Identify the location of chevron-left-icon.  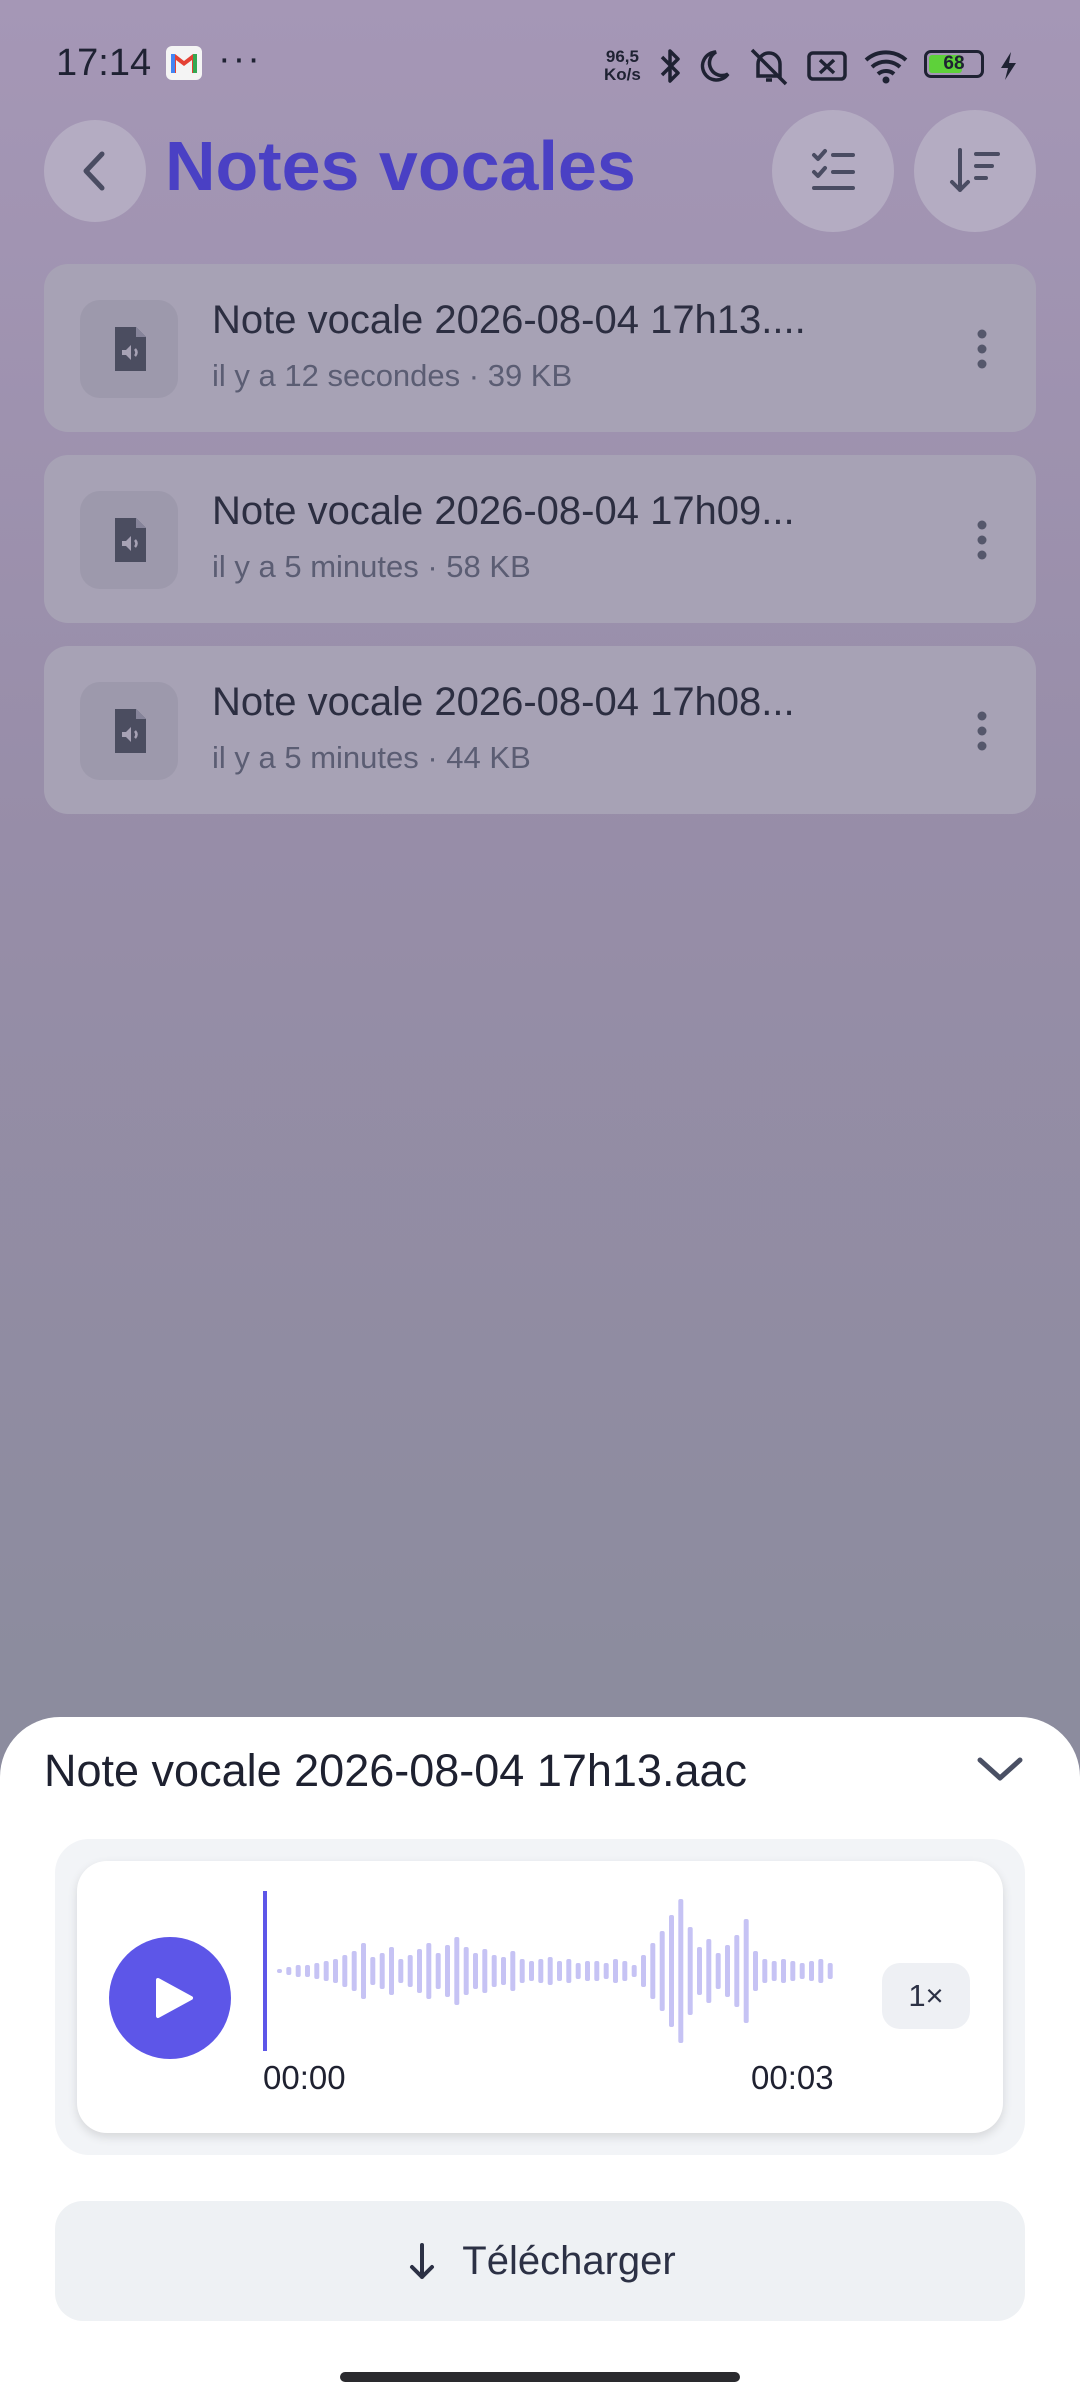
(94, 171).